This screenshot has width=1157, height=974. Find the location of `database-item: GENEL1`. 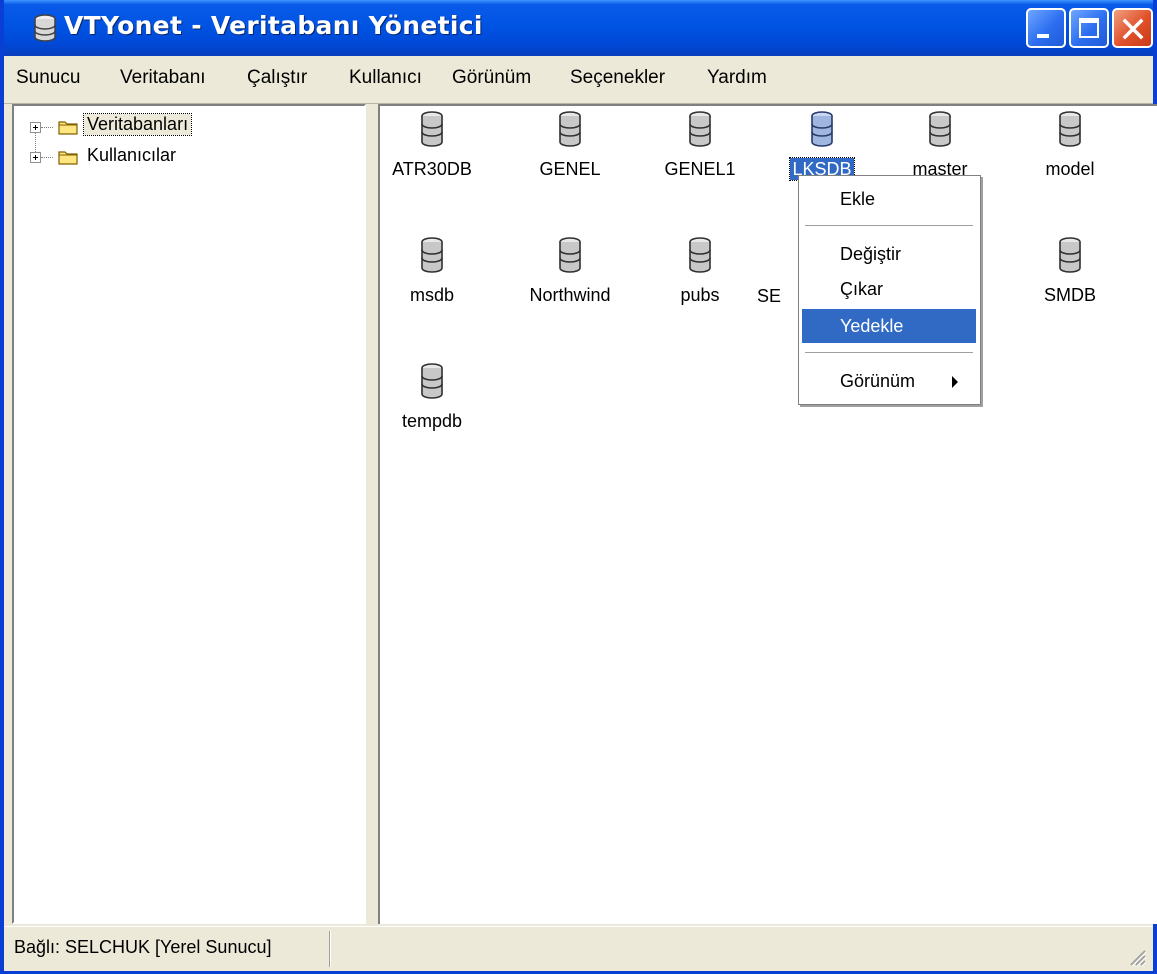

database-item: GENEL1 is located at coordinates (700, 154).